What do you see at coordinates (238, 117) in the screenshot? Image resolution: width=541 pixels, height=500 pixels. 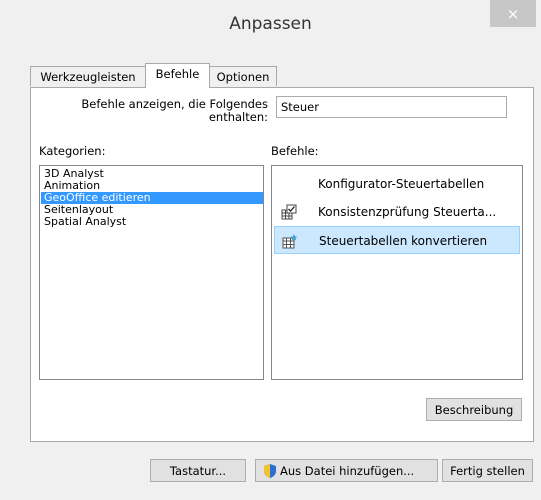 I see `filter-label-line2: enthalten:` at bounding box center [238, 117].